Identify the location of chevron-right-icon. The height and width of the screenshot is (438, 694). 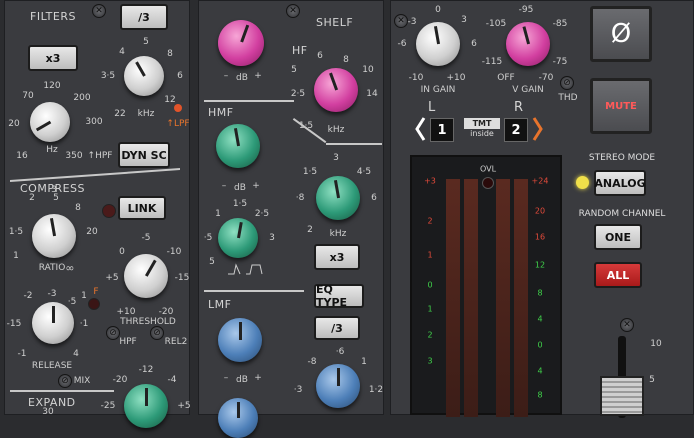
(538, 129).